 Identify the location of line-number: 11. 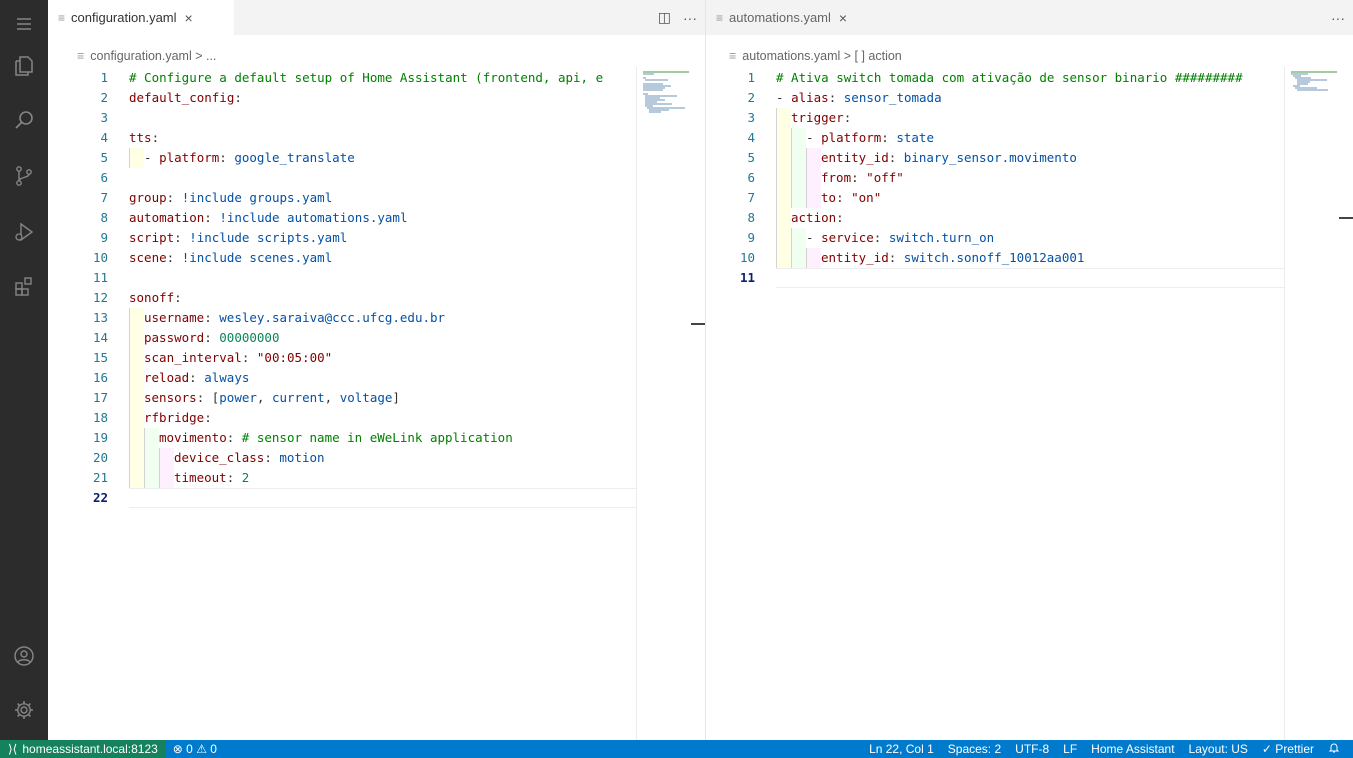
(747, 277).